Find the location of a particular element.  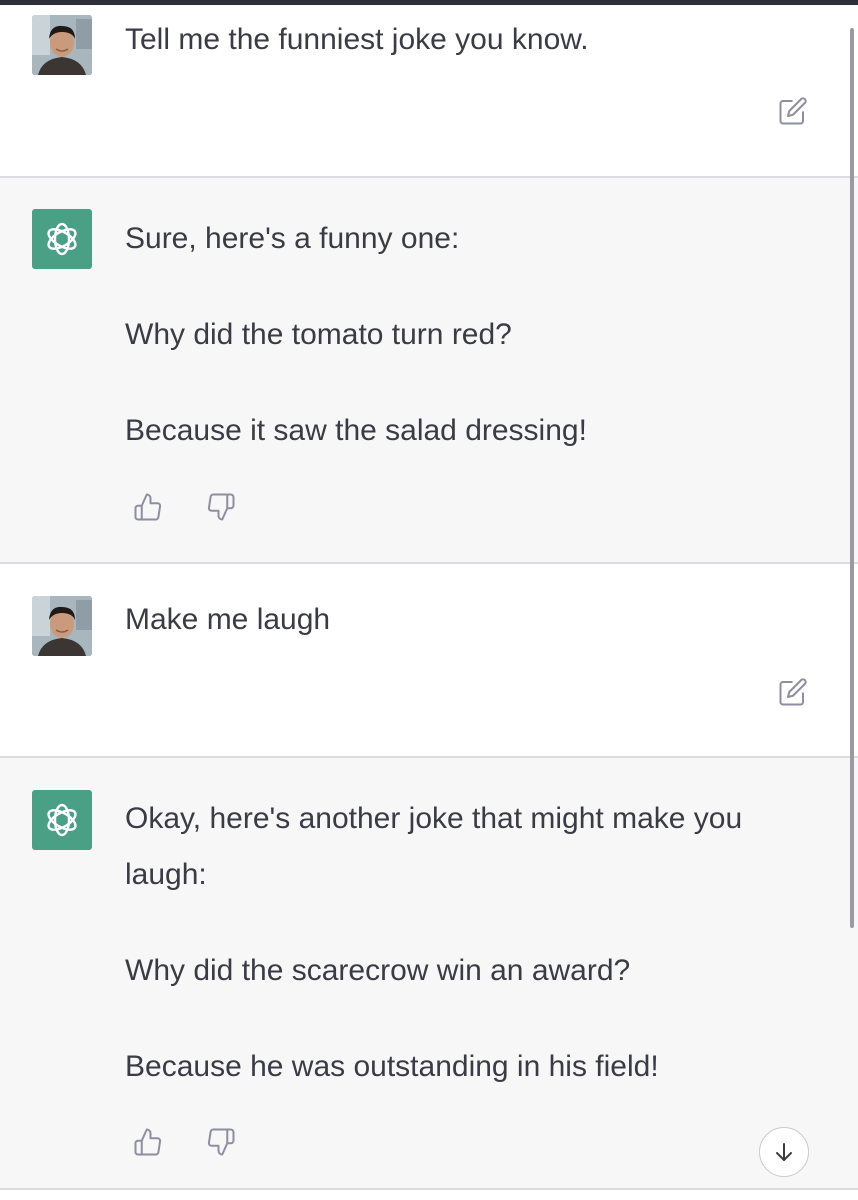

message-line: Make me laugh is located at coordinates (228, 619).